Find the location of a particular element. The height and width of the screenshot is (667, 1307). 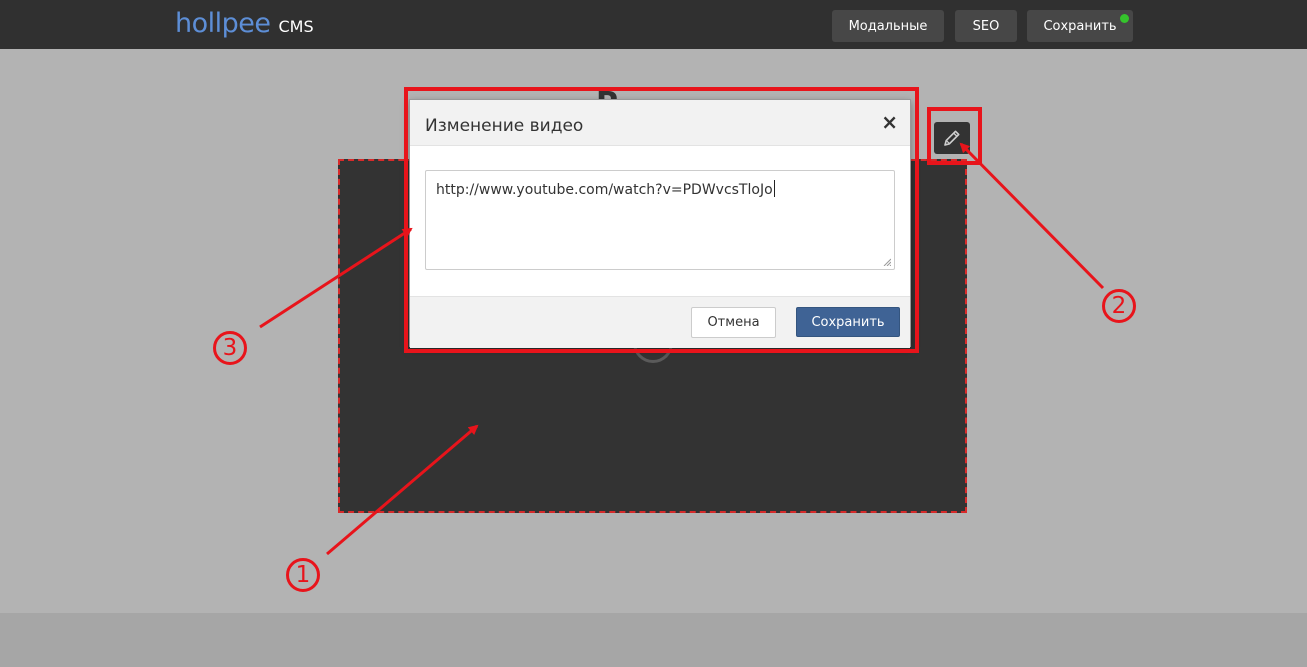

annotation-label-3: 3 is located at coordinates (230, 348).